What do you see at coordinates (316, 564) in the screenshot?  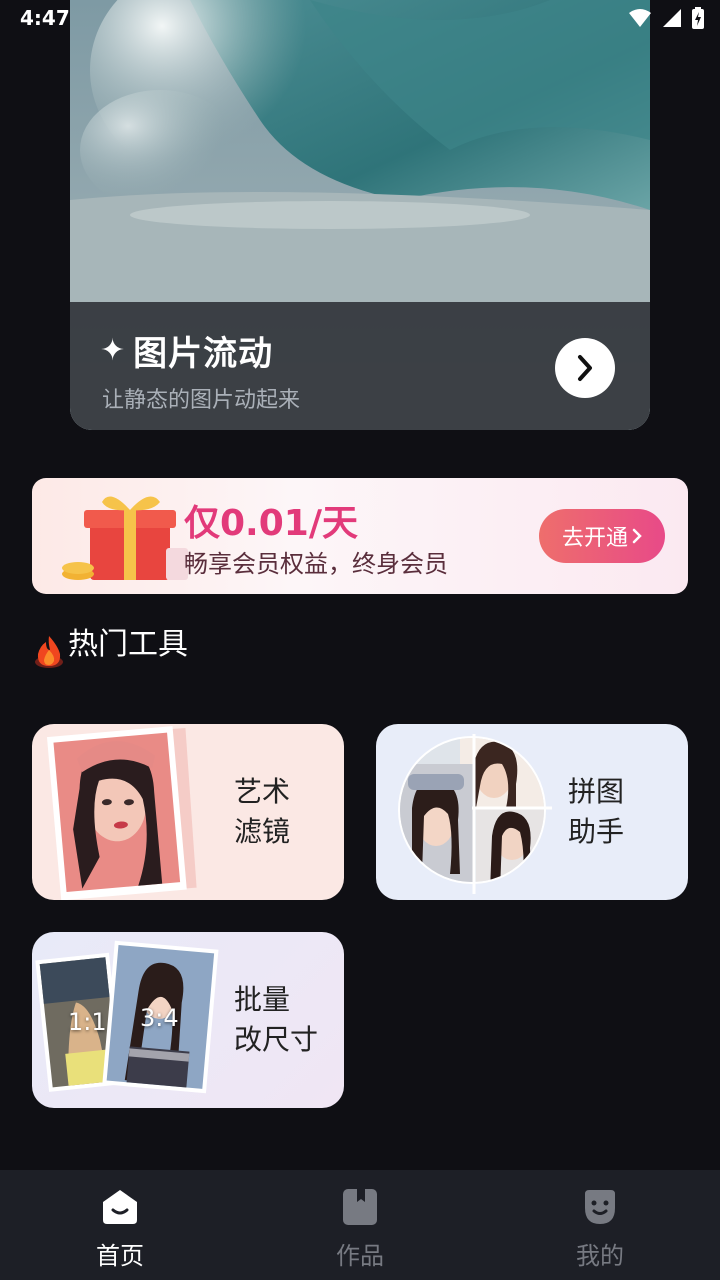 I see `vip-description: 畅享会员权益，终身会员` at bounding box center [316, 564].